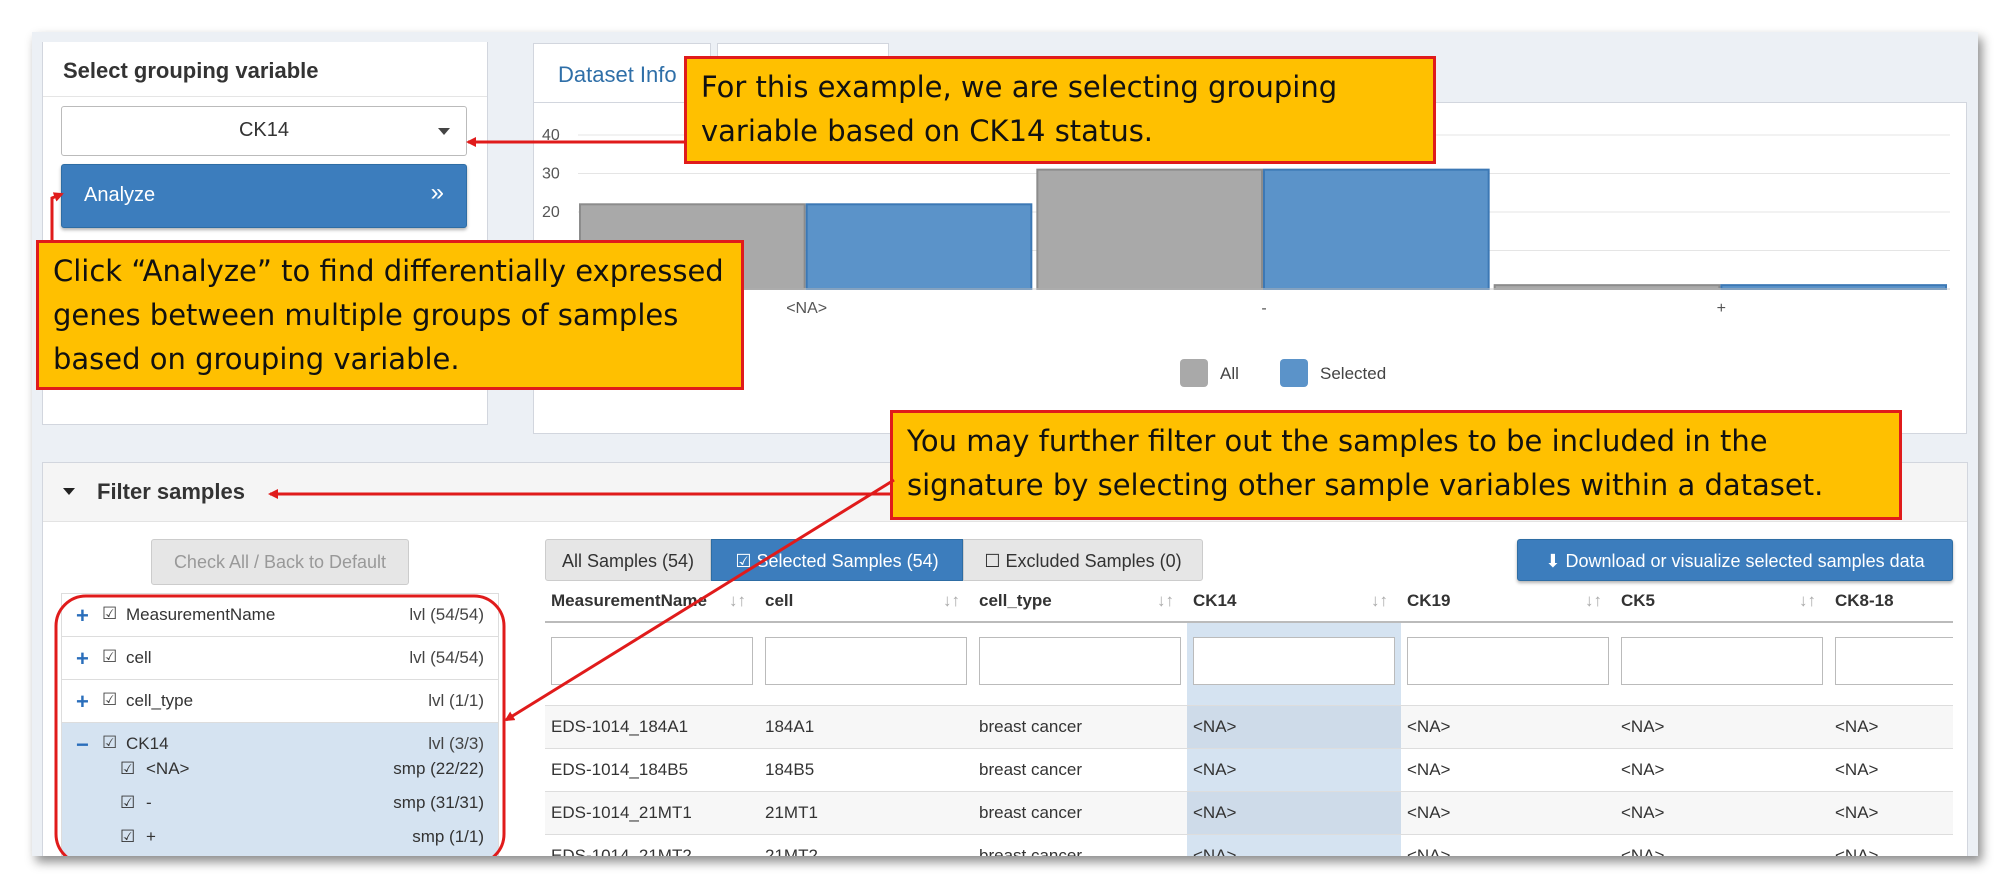  Describe the element at coordinates (456, 743) in the screenshot. I see `variable-count: lvl (3/3)` at that location.